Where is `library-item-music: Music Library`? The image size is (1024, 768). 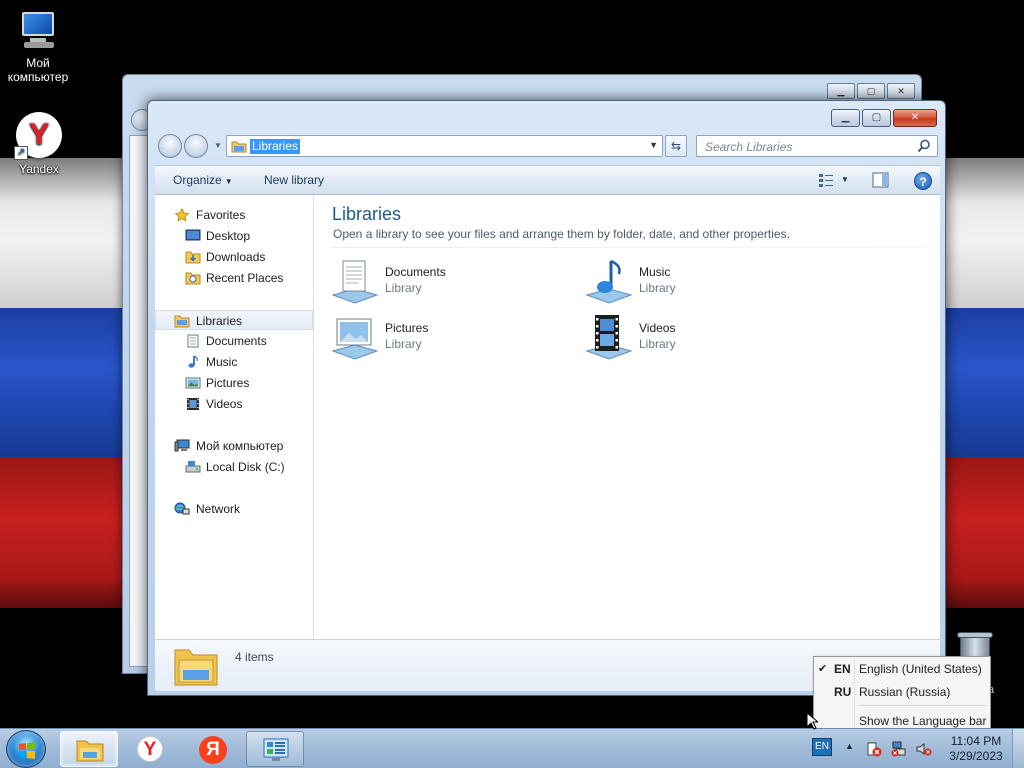
library-item-music: Music Library is located at coordinates (705, 283).